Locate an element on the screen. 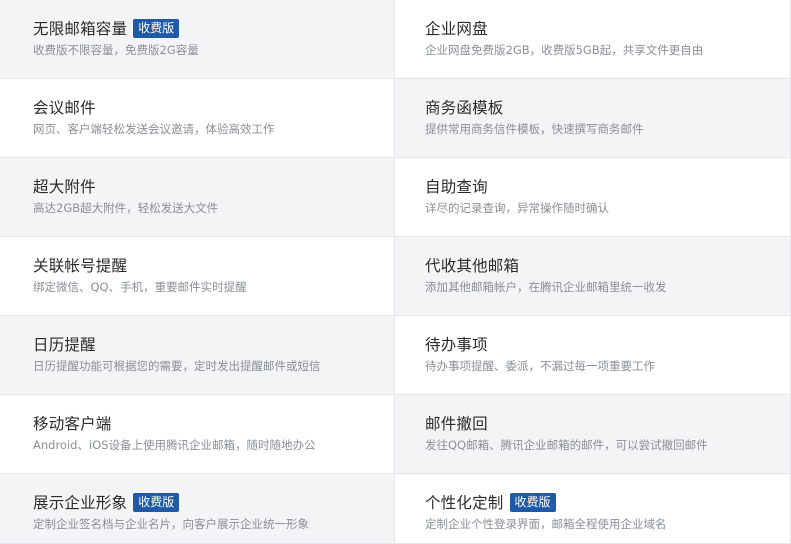 This screenshot has width=791, height=544. feature-title: 会议邮件 is located at coordinates (64, 108).